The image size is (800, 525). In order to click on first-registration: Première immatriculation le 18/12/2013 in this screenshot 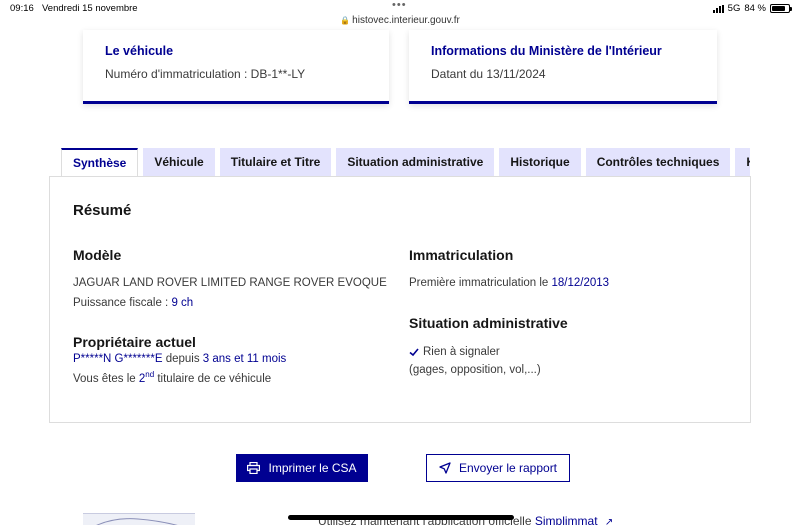, I will do `click(509, 283)`.